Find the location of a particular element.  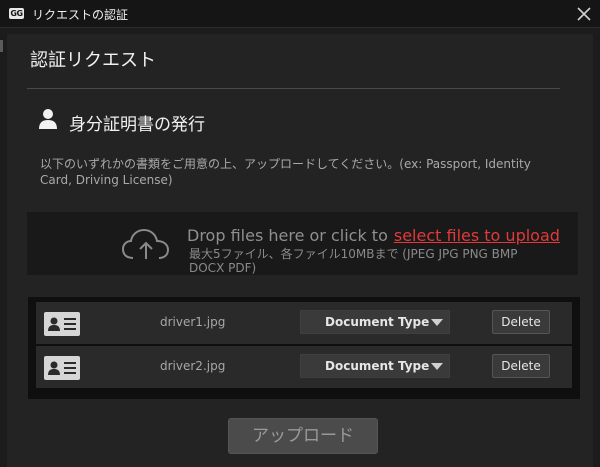

close-button is located at coordinates (584, 14).